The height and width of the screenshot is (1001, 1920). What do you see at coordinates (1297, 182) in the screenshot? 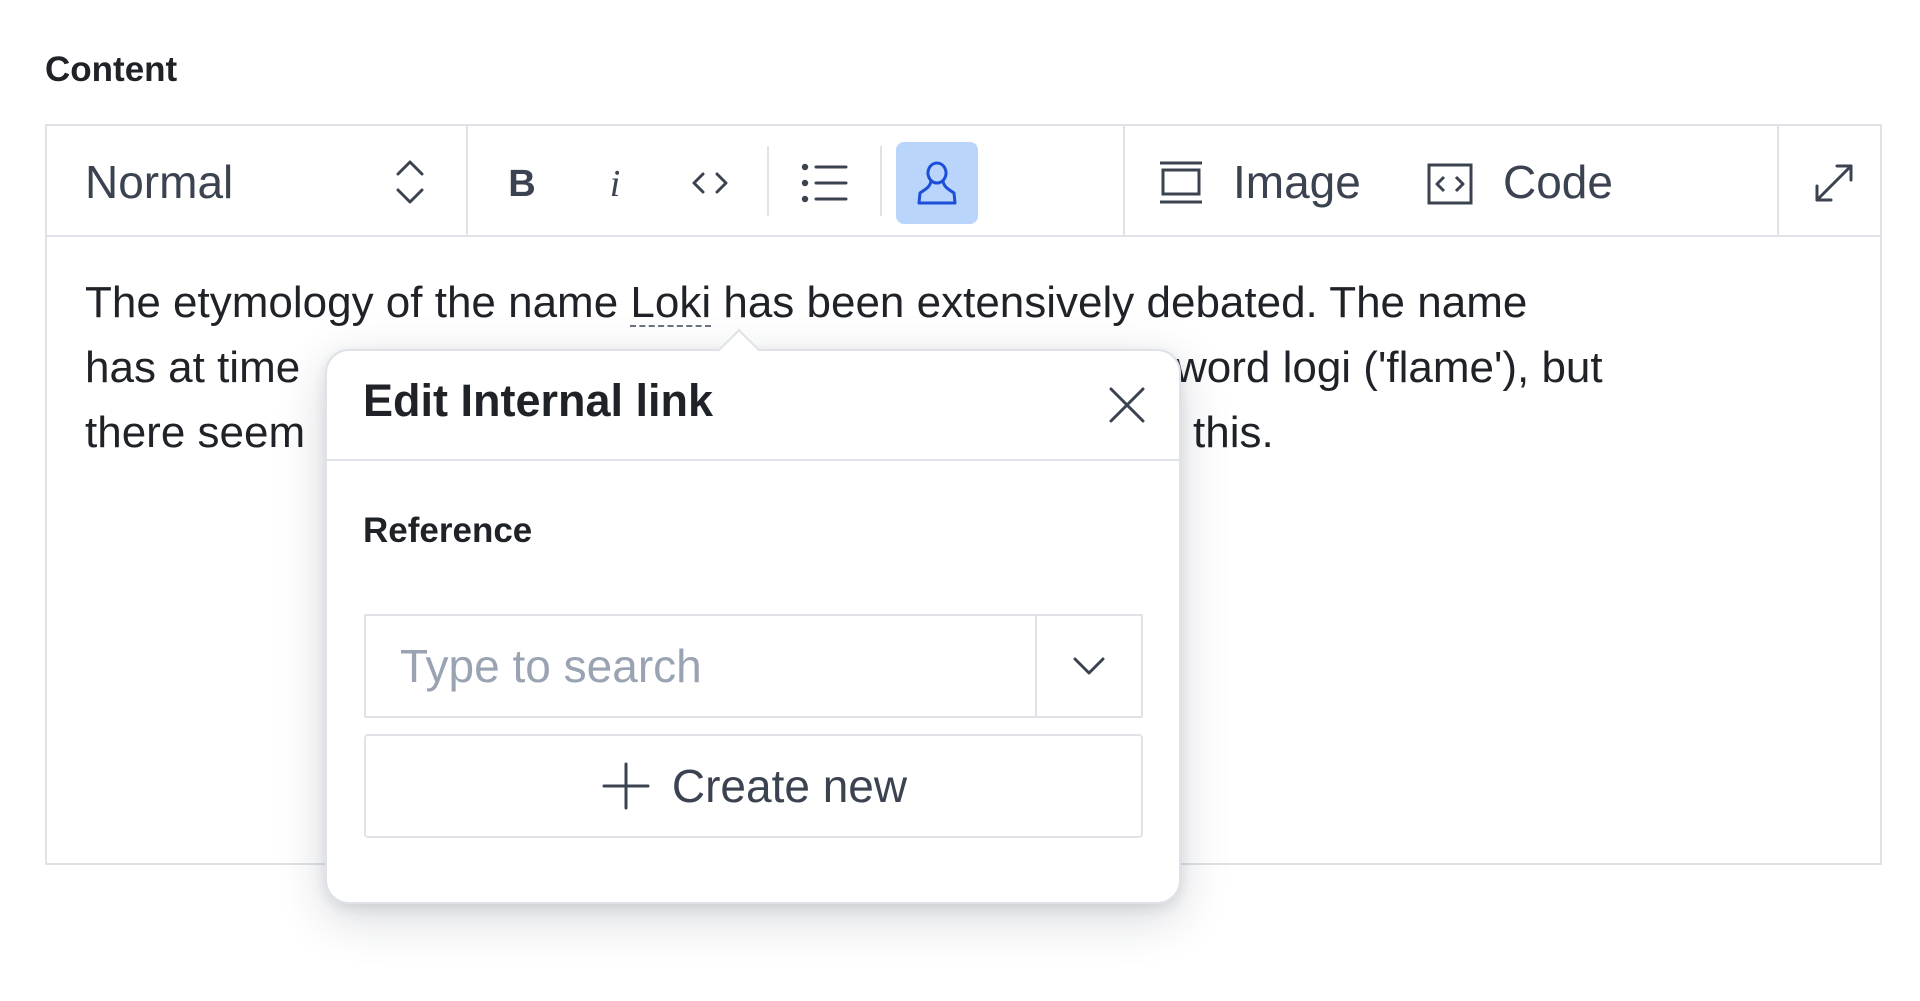
I see `image-label: Image` at bounding box center [1297, 182].